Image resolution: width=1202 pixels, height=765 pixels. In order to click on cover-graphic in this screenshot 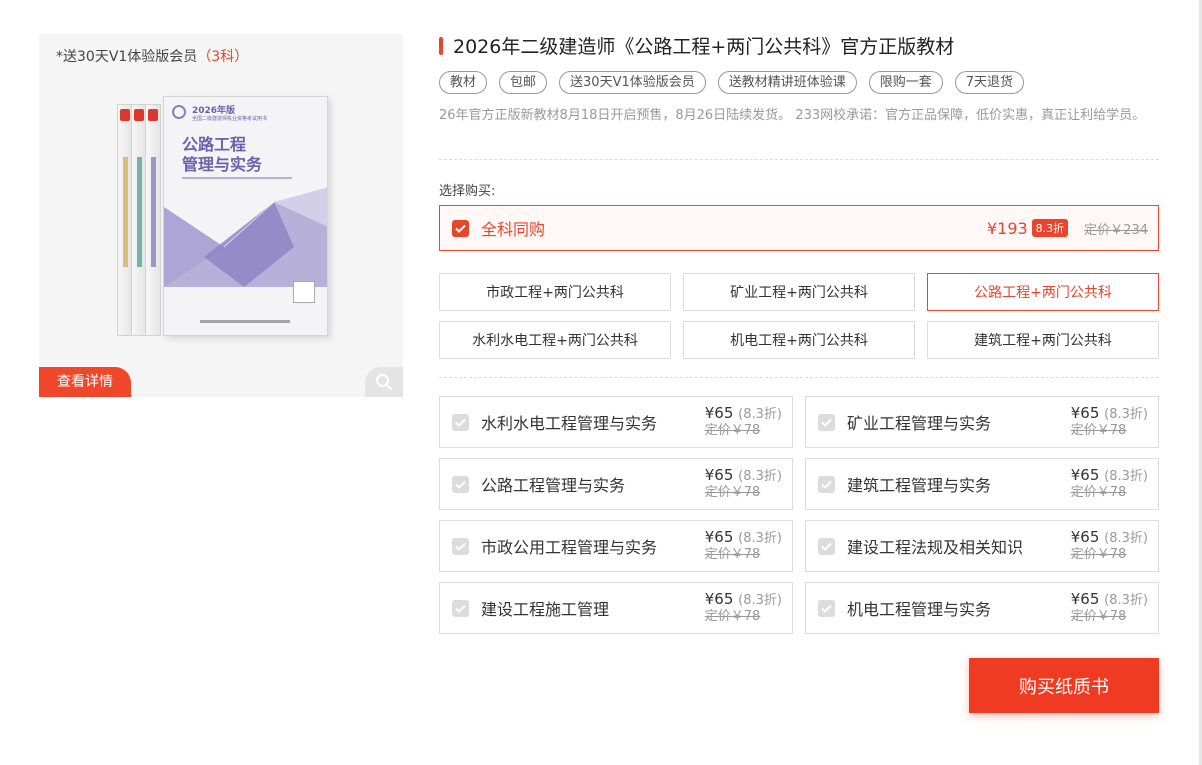, I will do `click(245, 237)`.